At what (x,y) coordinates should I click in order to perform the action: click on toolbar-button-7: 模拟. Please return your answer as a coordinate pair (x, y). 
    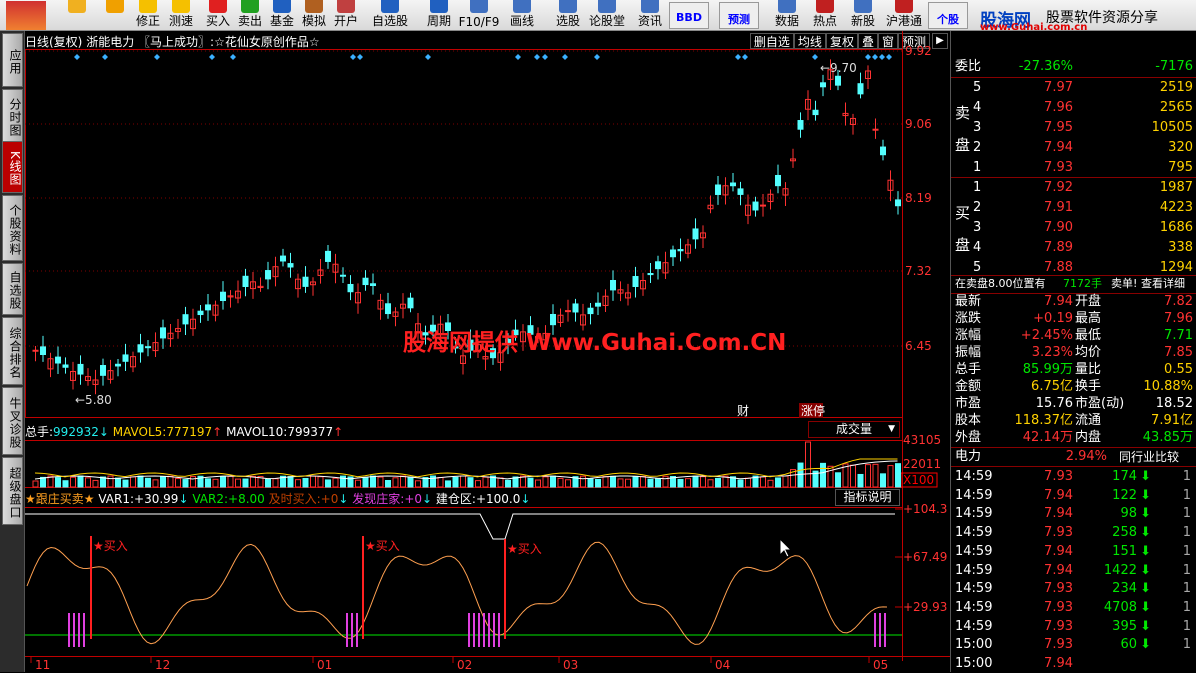
    Looking at the image, I should click on (314, 15).